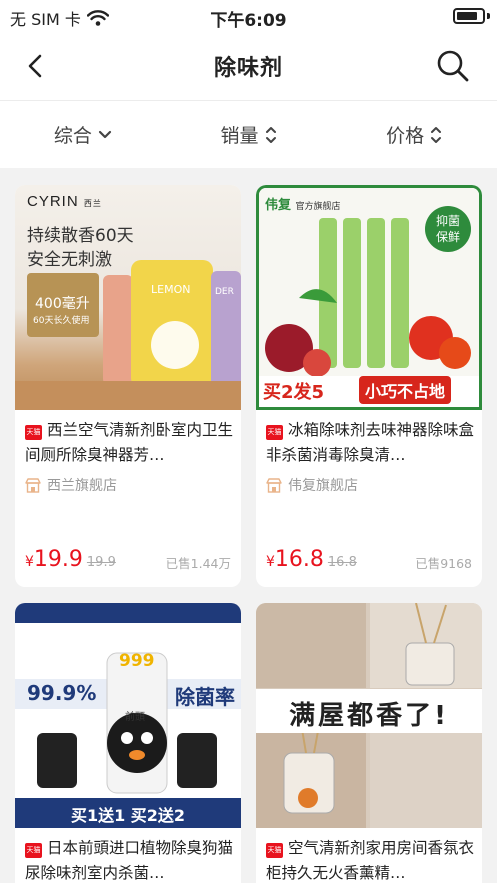  What do you see at coordinates (443, 563) in the screenshot?
I see `sold-count: 已售9168` at bounding box center [443, 563].